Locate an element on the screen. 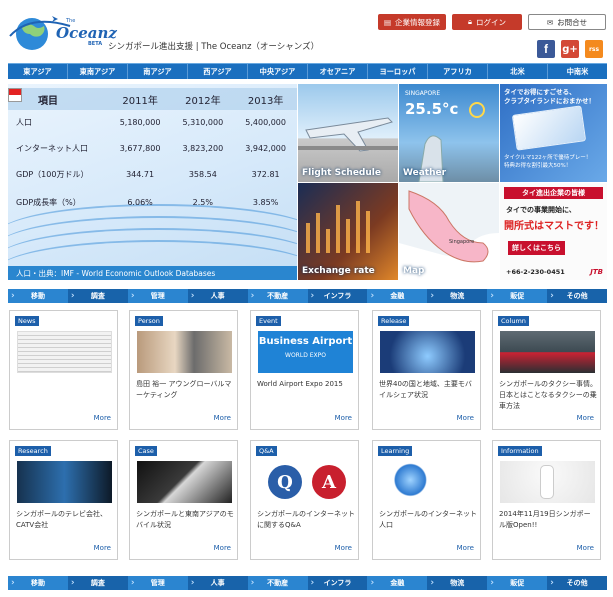  region-east-asia: 東アジア is located at coordinates (38, 71).